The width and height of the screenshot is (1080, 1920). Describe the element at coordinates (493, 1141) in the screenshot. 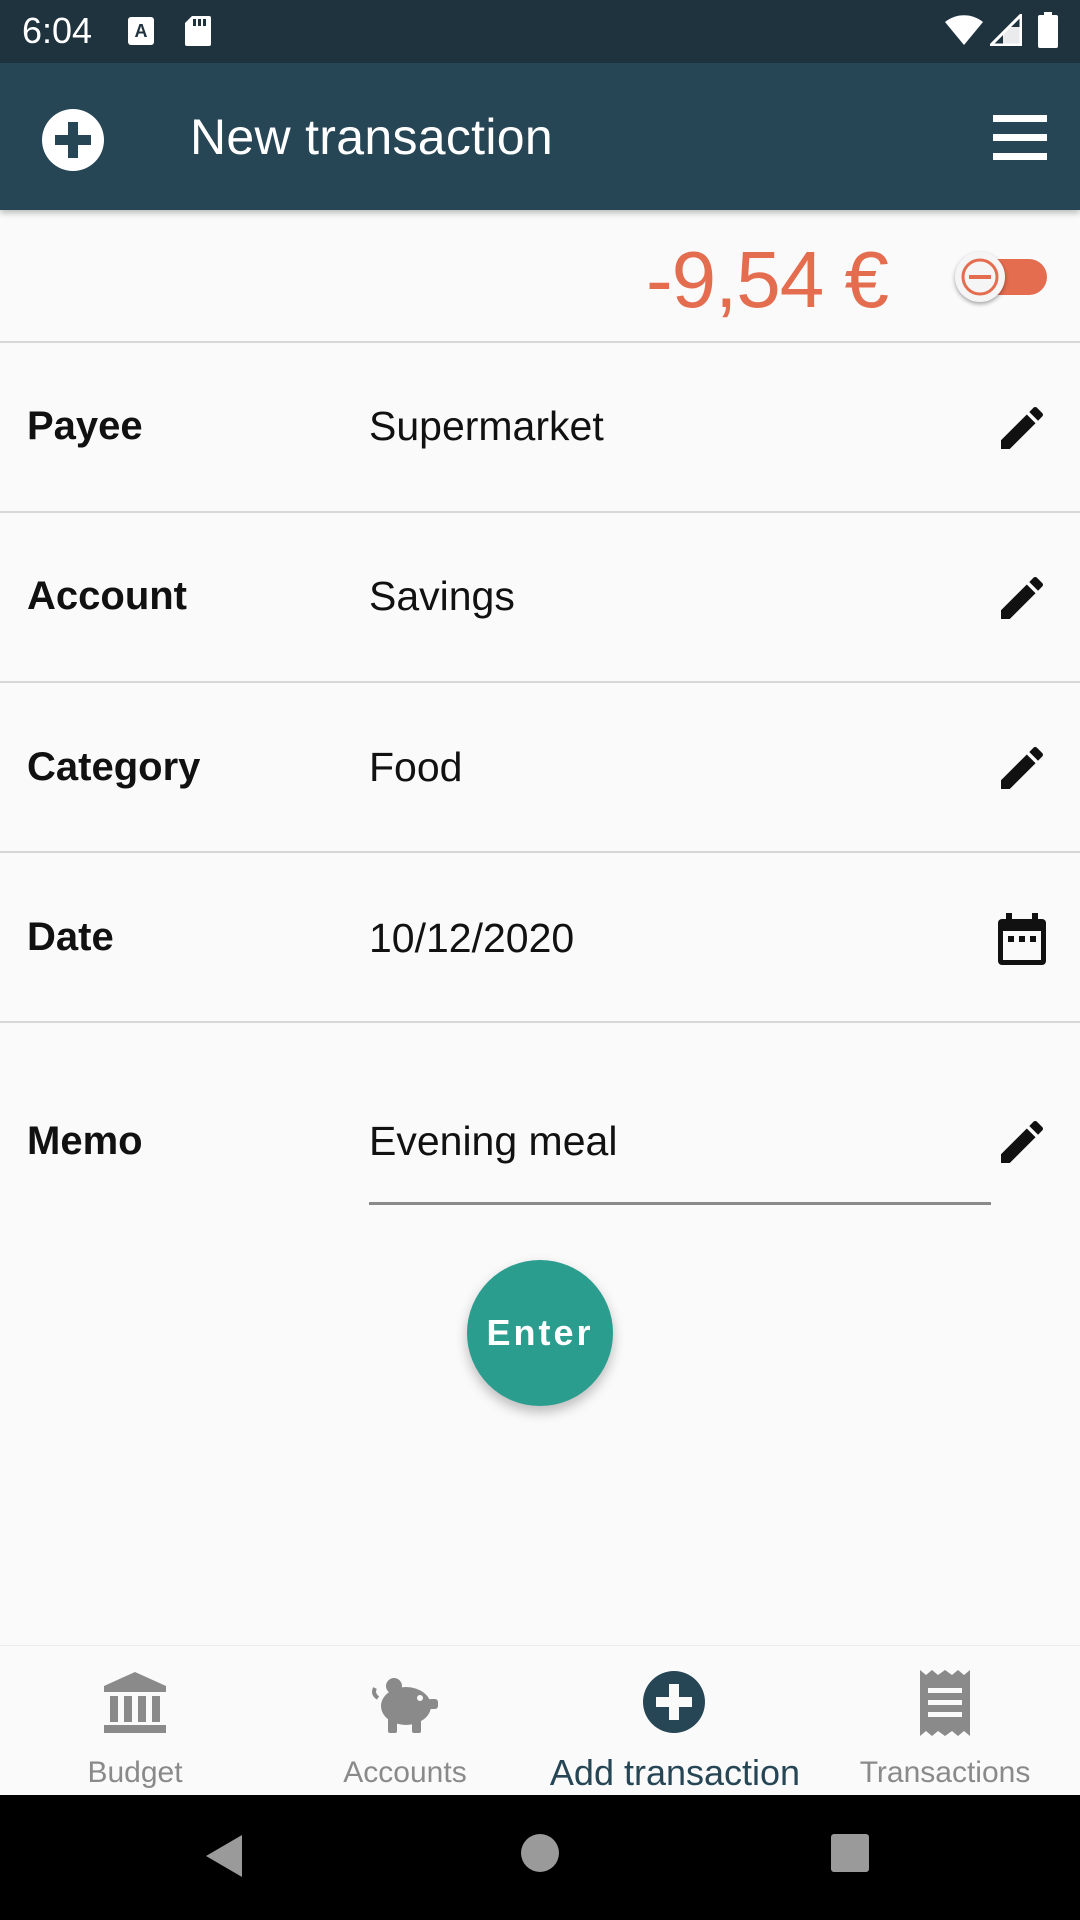

I see `memo-value: Evening meal` at that location.